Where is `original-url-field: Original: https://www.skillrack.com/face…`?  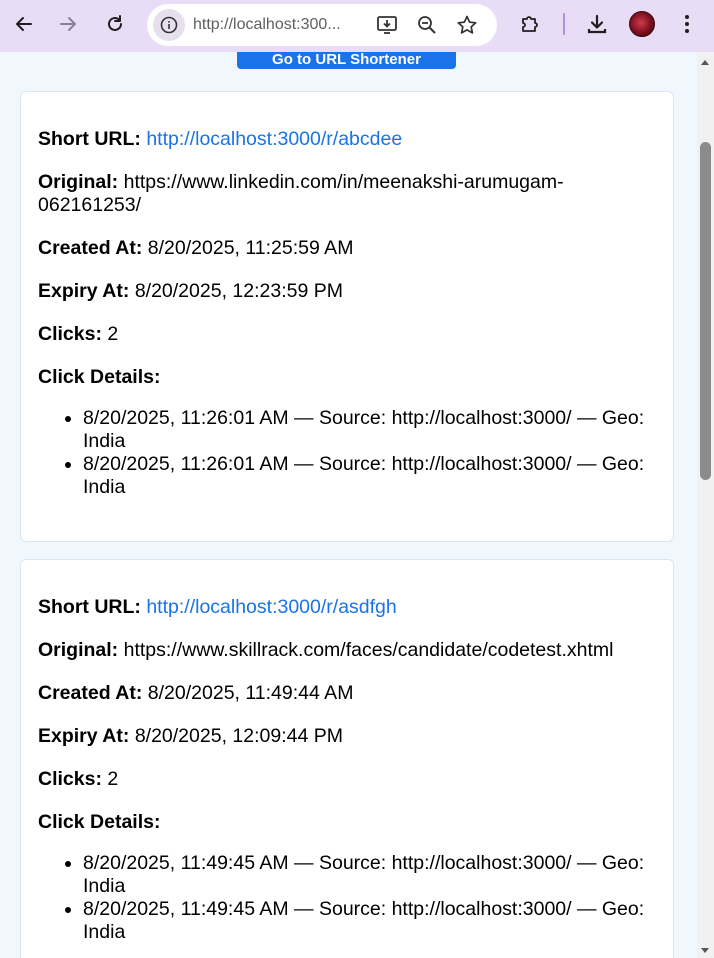 original-url-field: Original: https://www.skillrack.com/face… is located at coordinates (347, 650).